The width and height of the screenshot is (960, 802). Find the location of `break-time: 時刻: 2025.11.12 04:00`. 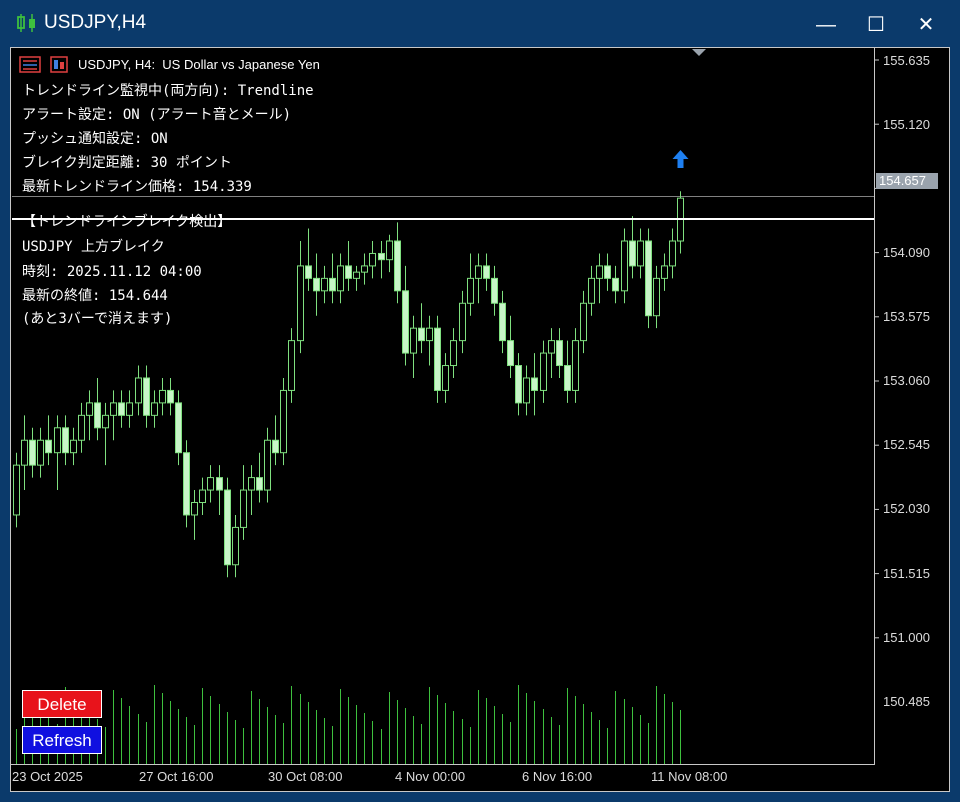

break-time: 時刻: 2025.11.12 04:00 is located at coordinates (112, 272).